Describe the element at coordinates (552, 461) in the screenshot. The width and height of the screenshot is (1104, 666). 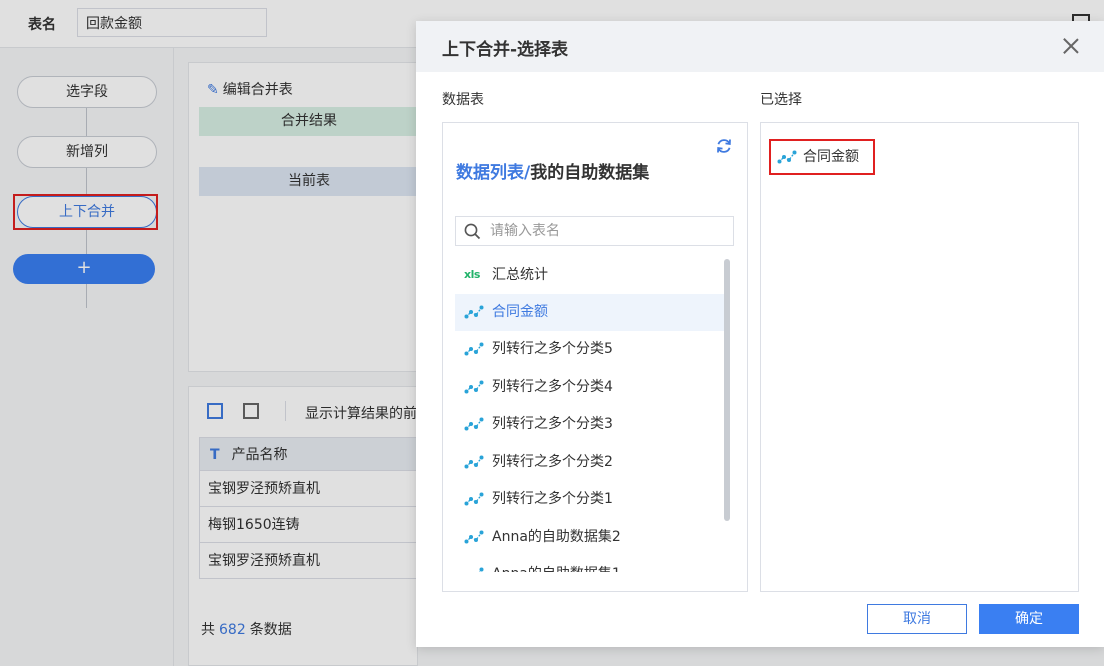
I see `list-item-label: 列转行之多个分类2` at that location.